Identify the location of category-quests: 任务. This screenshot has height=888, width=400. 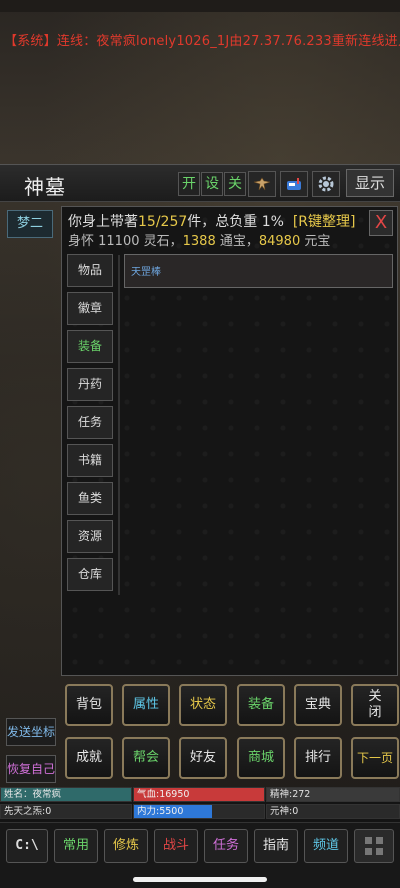
(90, 422).